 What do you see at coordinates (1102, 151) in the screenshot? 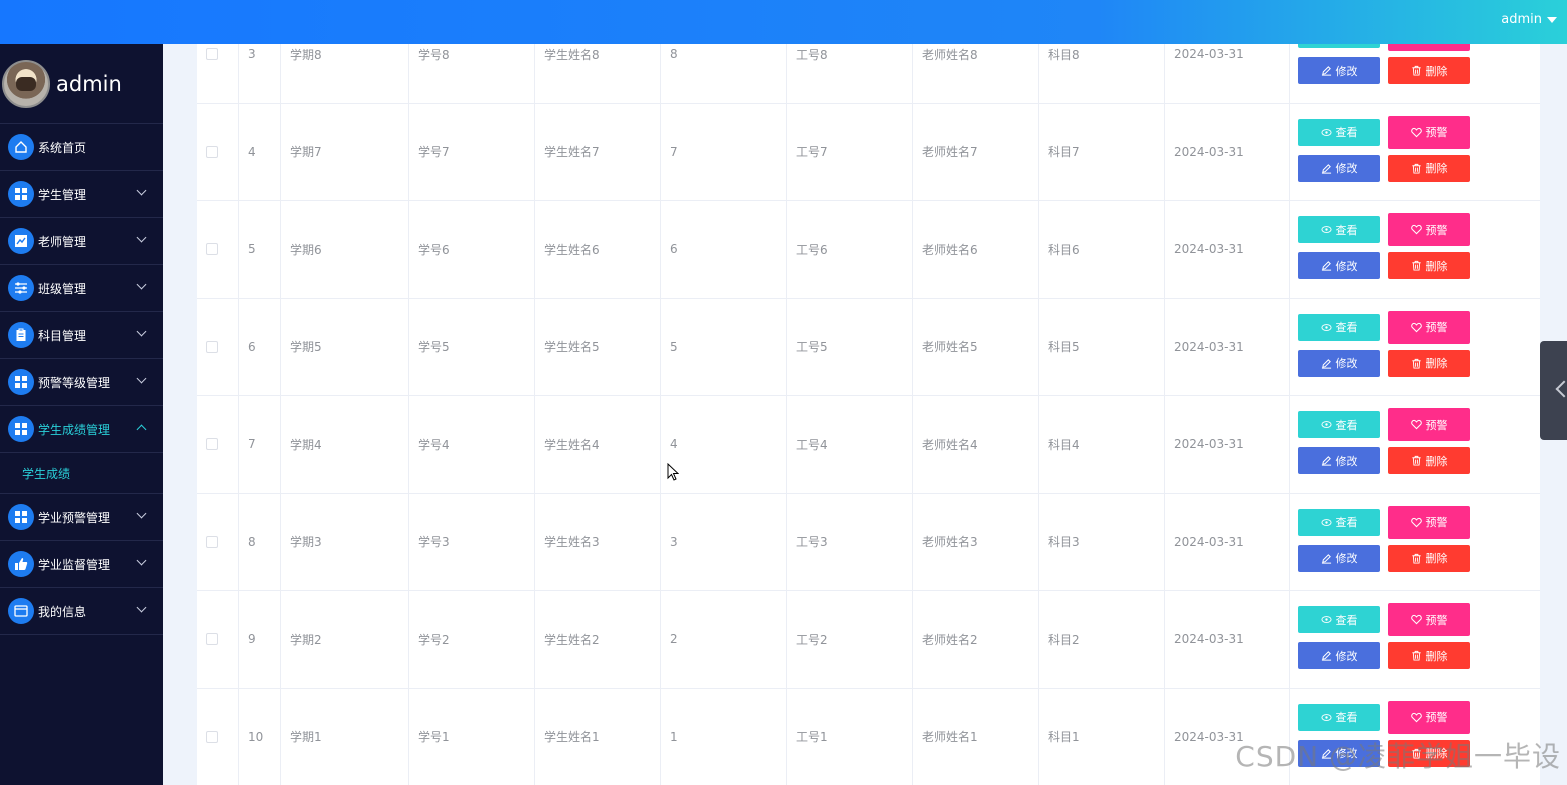
I see `cell-subject: 科目7` at bounding box center [1102, 151].